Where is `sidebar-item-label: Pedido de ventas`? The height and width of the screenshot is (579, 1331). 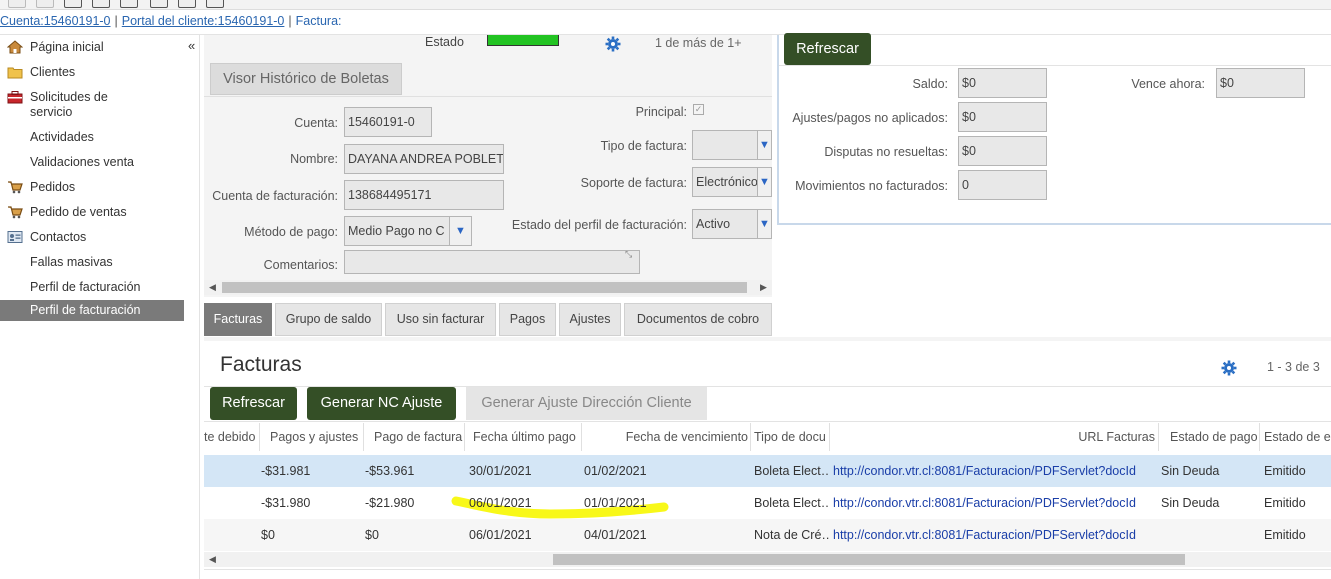 sidebar-item-label: Pedido de ventas is located at coordinates (78, 212).